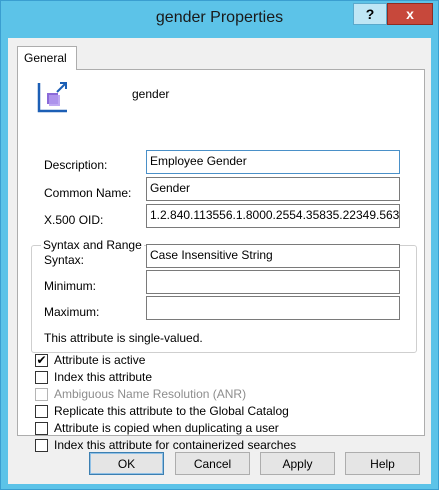  I want to click on apply-button: Apply, so click(297, 463).